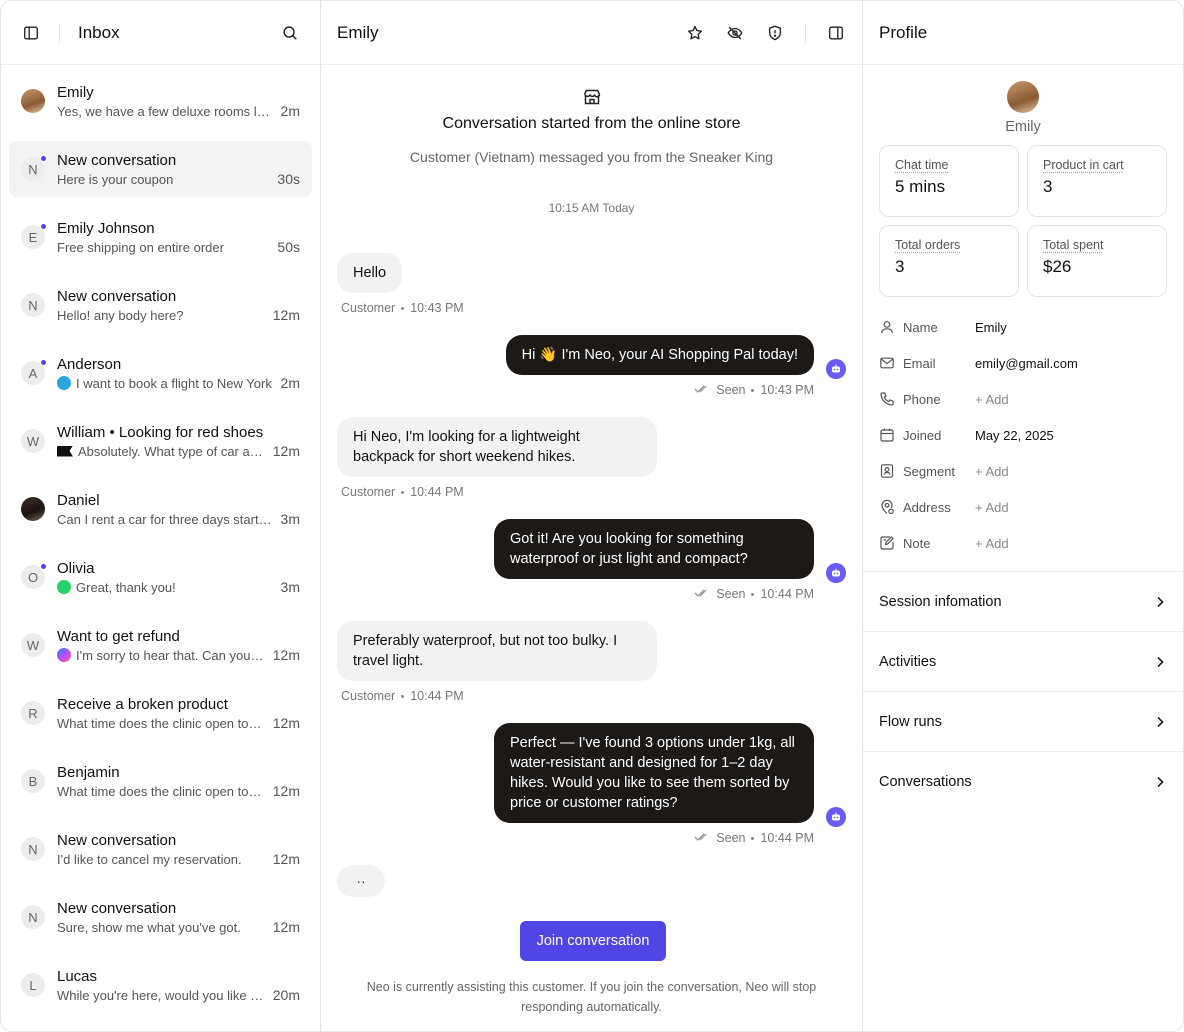  I want to click on star-icon, so click(695, 33).